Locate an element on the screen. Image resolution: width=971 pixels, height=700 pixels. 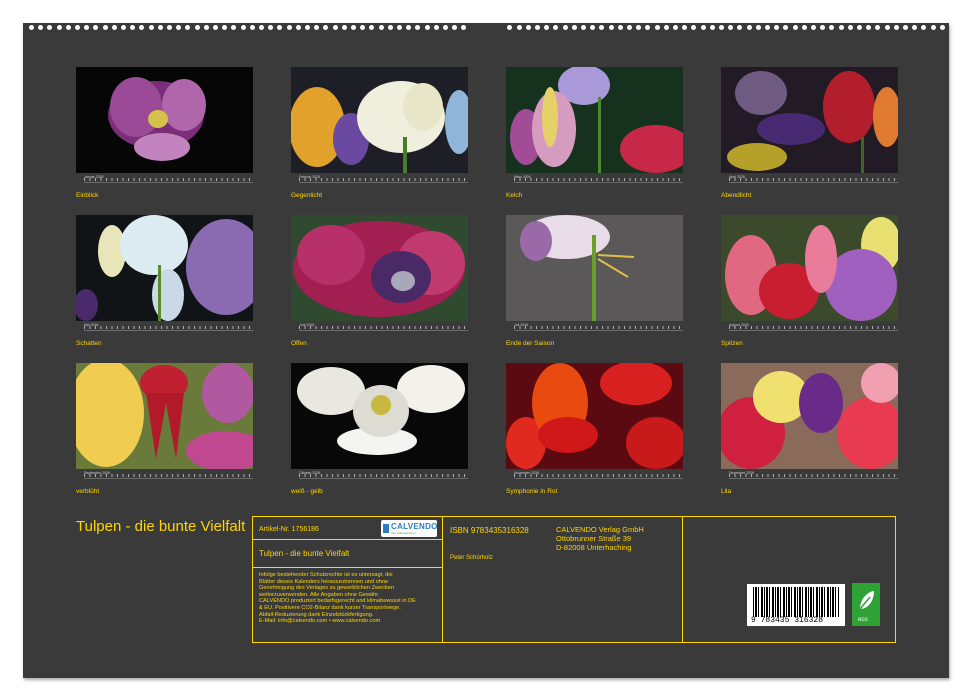
photo-october is located at coordinates (379, 416).